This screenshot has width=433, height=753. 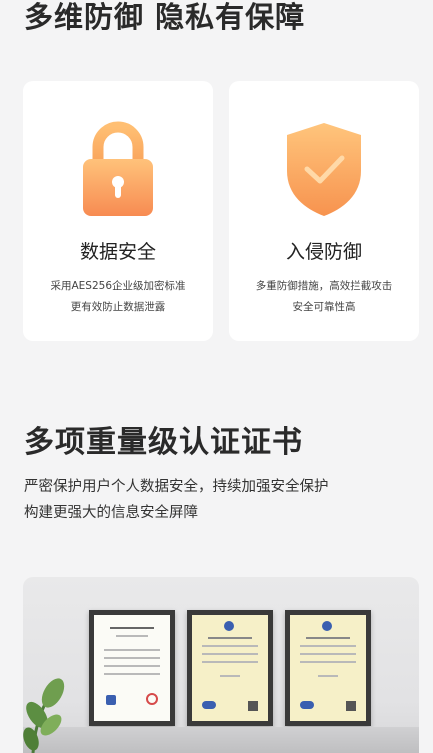 I want to click on section-description: 严密保护用户个人数据安全，持续加强安全保护 构建更强大的信息安全屏障, so click(x=176, y=500).